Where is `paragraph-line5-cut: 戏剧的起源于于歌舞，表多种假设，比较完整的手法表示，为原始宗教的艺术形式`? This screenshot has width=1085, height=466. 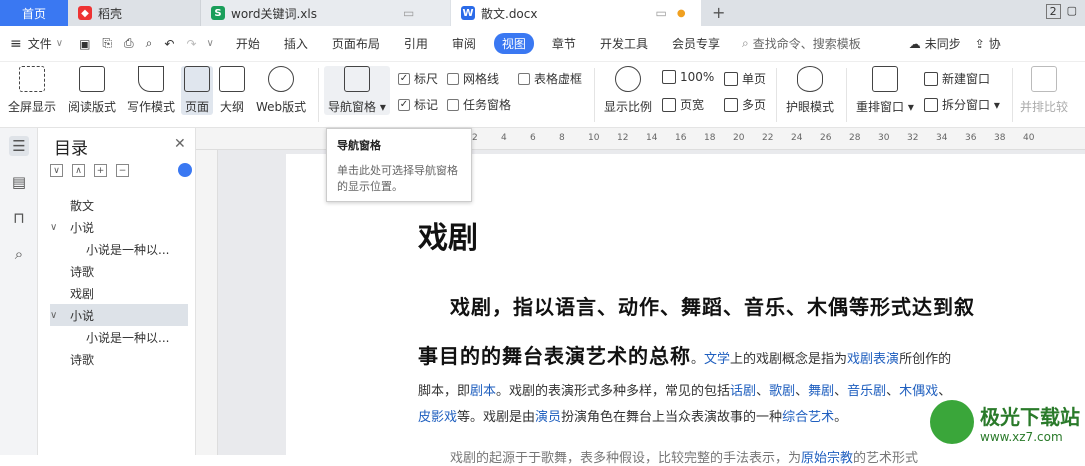
paragraph-line5-cut: 戏剧的起源于于歌舞，表多种假设，比较完整的手法表示，为原始宗教的艺术形式 is located at coordinates (684, 456).